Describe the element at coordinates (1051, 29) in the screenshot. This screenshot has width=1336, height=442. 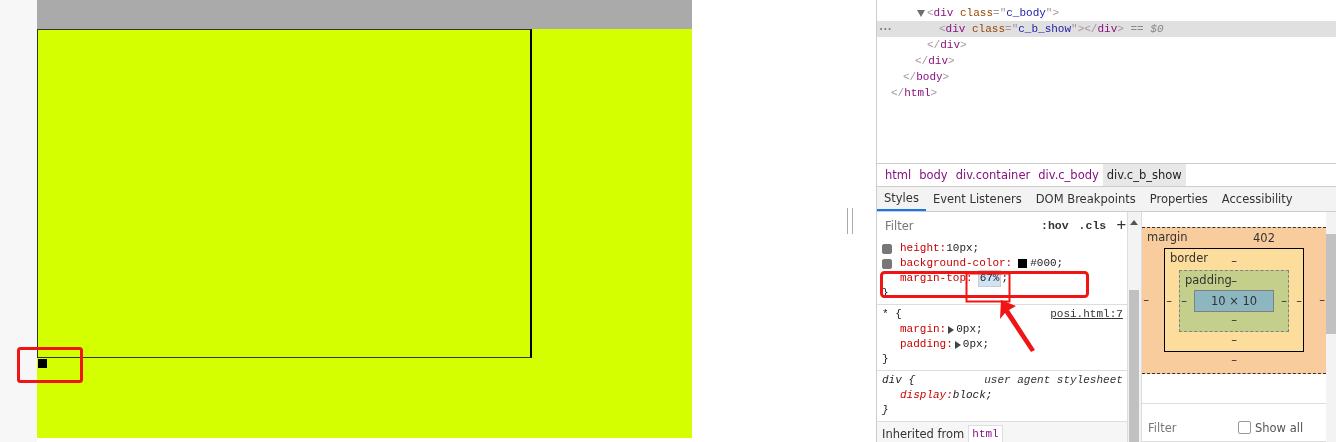
I see `markup-line: <div class="c_b_show"></div> == $0` at that location.